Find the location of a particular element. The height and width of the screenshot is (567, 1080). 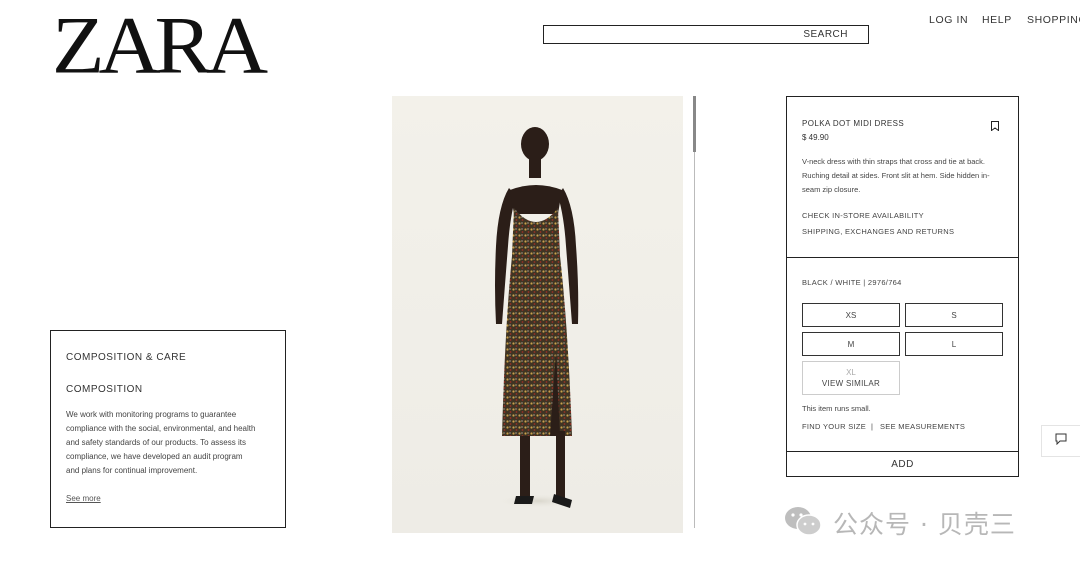

watermark: 公众号 · 贝壳三 is located at coordinates (899, 523).